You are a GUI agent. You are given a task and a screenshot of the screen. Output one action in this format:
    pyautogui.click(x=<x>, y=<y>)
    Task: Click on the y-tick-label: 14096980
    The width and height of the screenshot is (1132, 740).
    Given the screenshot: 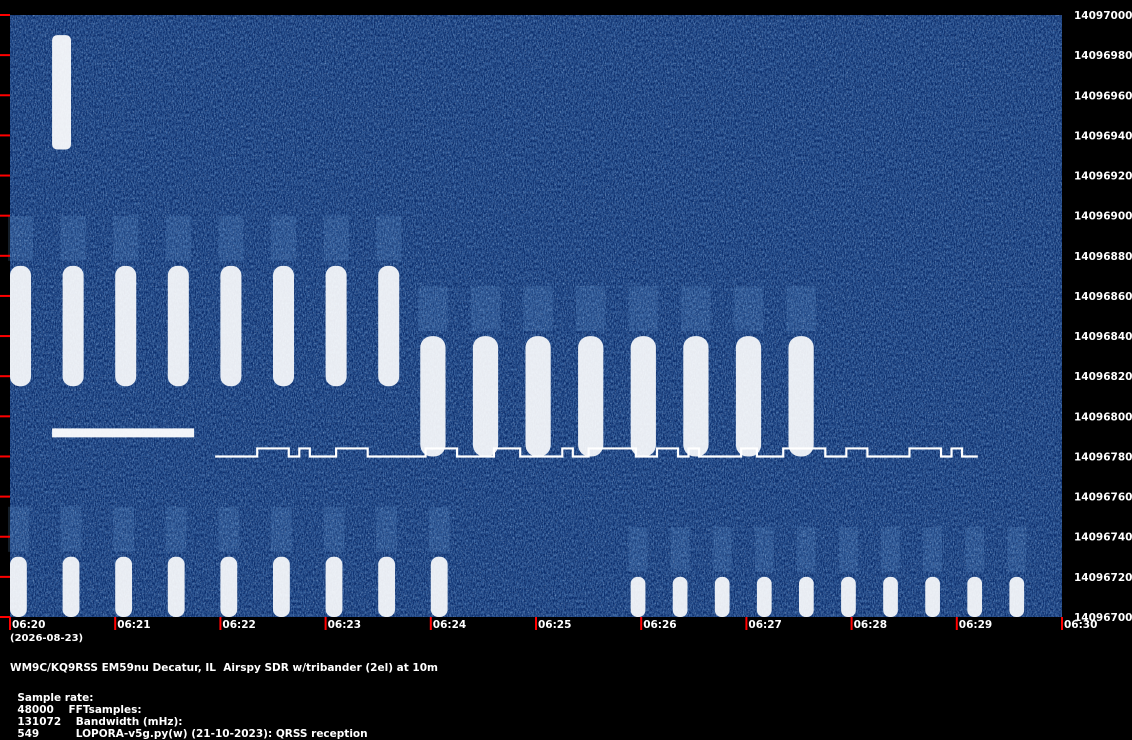 What is the action you would take?
    pyautogui.click(x=1103, y=56)
    